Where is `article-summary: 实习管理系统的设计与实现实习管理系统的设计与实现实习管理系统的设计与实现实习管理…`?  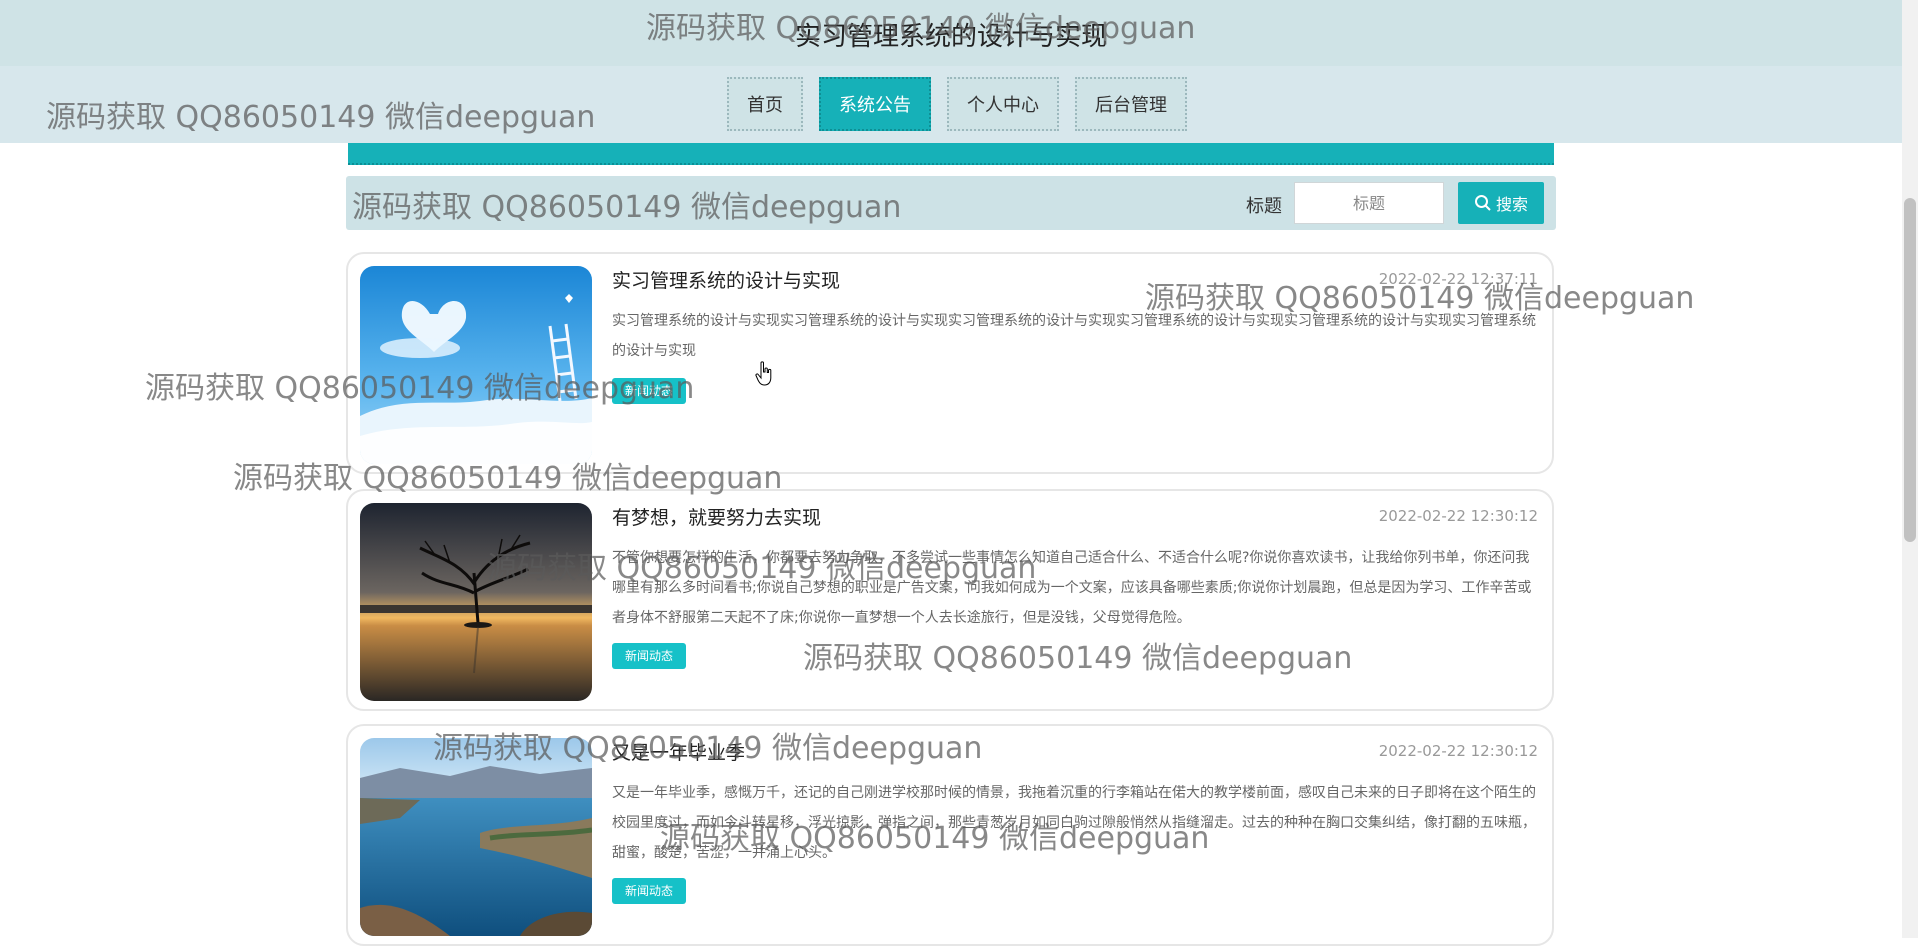 article-summary: 实习管理系统的设计与实现实习管理系统的设计与实现实习管理系统的设计与实现实习管理… is located at coordinates (1074, 336).